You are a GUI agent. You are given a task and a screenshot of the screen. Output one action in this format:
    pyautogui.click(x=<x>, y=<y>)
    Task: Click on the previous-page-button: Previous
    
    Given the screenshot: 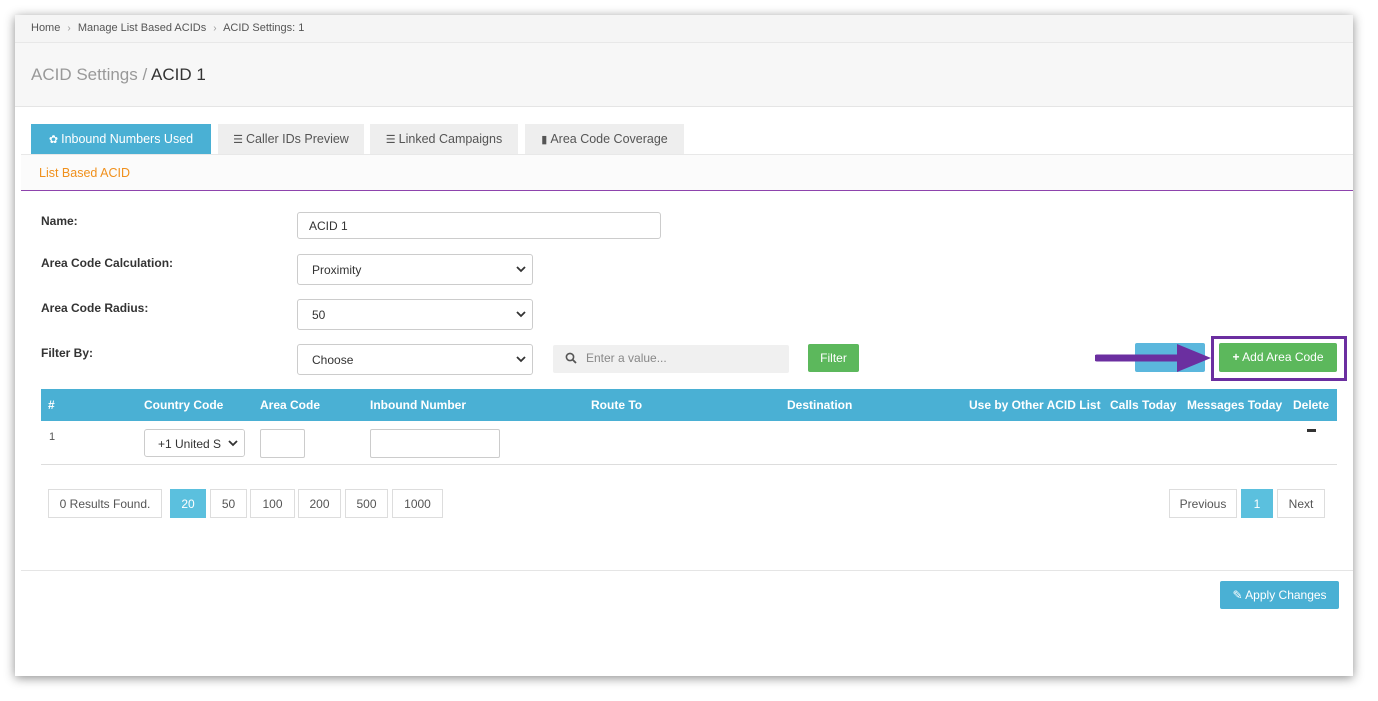 What is the action you would take?
    pyautogui.click(x=1203, y=503)
    